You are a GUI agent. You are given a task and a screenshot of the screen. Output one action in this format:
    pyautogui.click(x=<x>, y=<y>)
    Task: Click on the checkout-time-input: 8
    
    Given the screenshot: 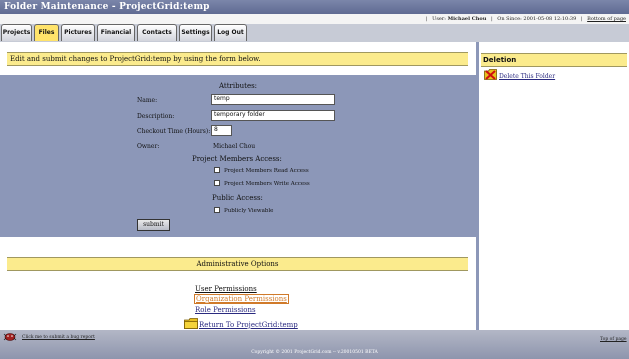 What is the action you would take?
    pyautogui.click(x=221, y=130)
    